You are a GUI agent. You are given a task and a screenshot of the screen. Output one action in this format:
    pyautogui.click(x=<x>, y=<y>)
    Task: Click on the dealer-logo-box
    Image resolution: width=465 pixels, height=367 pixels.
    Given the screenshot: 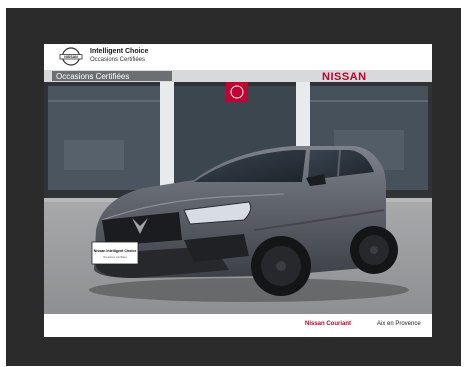 What is the action you would take?
    pyautogui.click(x=237, y=92)
    